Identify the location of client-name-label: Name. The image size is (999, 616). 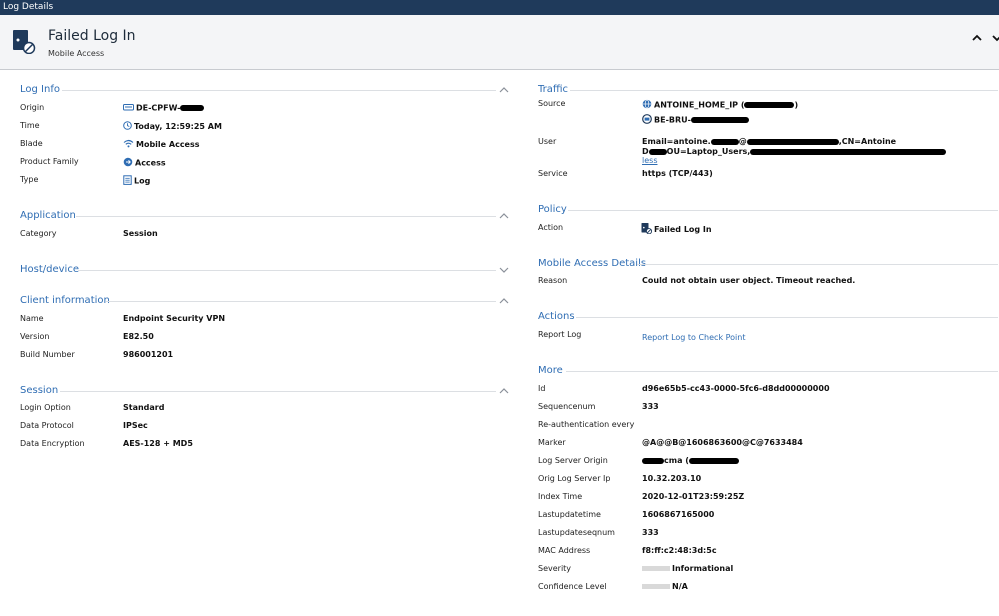
(32, 318).